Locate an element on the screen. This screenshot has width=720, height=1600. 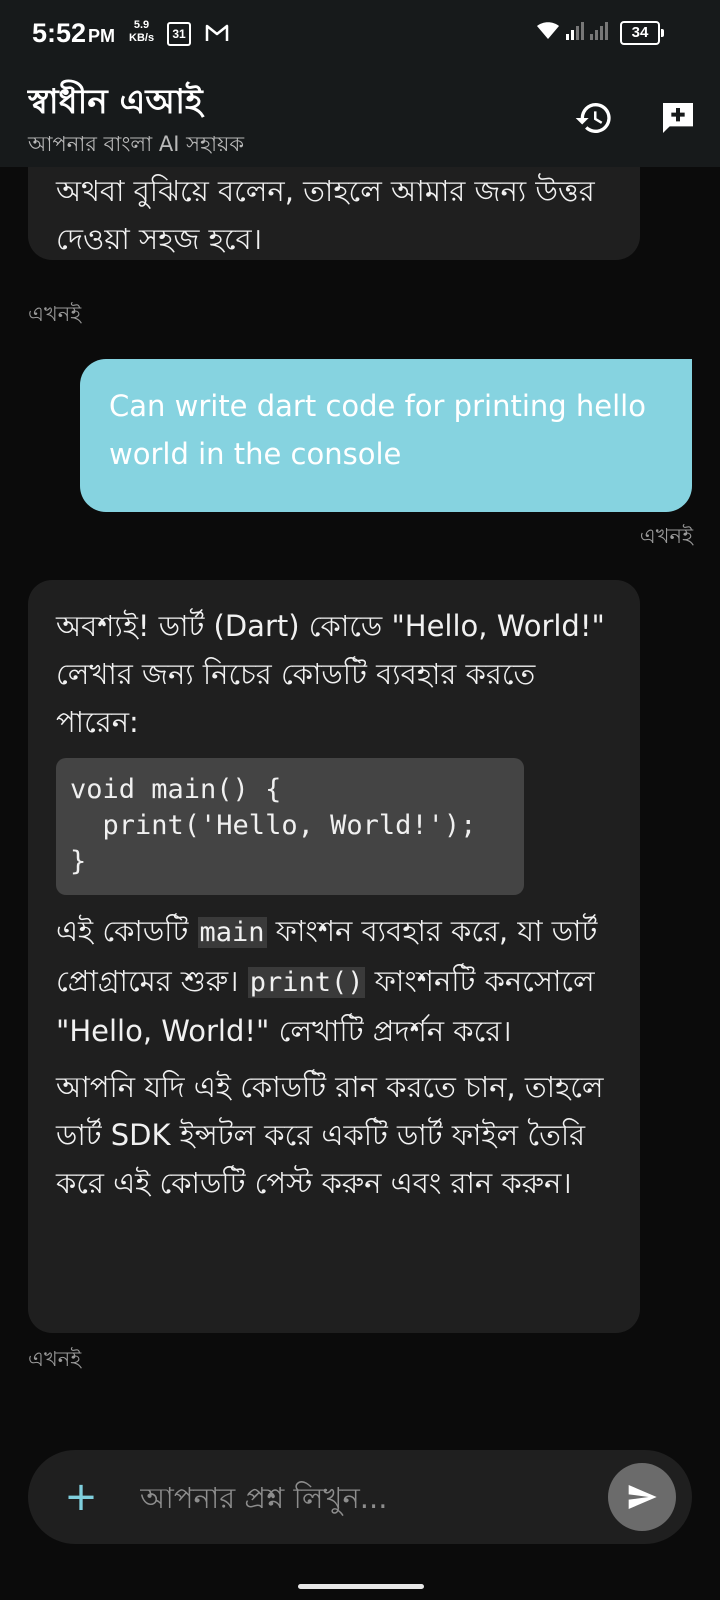
inline-code: print() is located at coordinates (306, 982).